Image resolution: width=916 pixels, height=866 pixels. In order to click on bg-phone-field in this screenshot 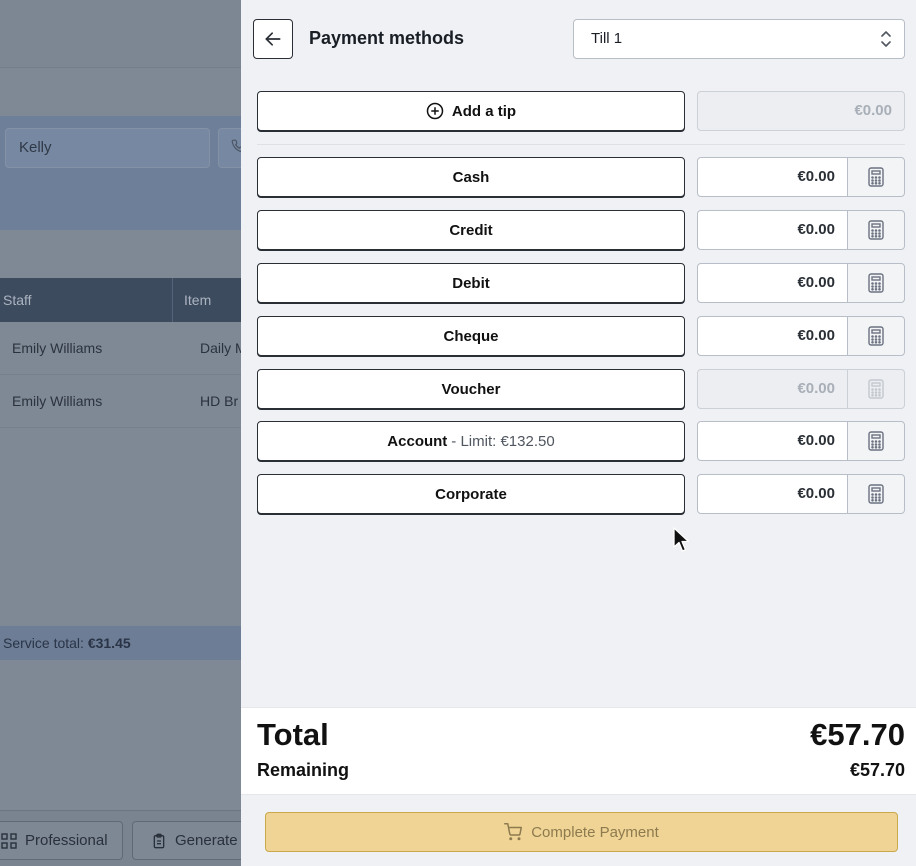, I will do `click(229, 148)`.